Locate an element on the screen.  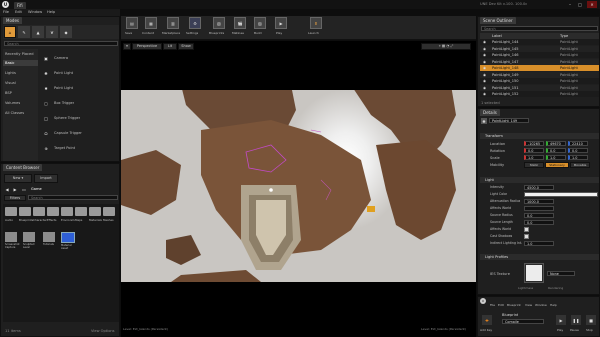
bp-menu-view: View is located at coordinates (528, 305).